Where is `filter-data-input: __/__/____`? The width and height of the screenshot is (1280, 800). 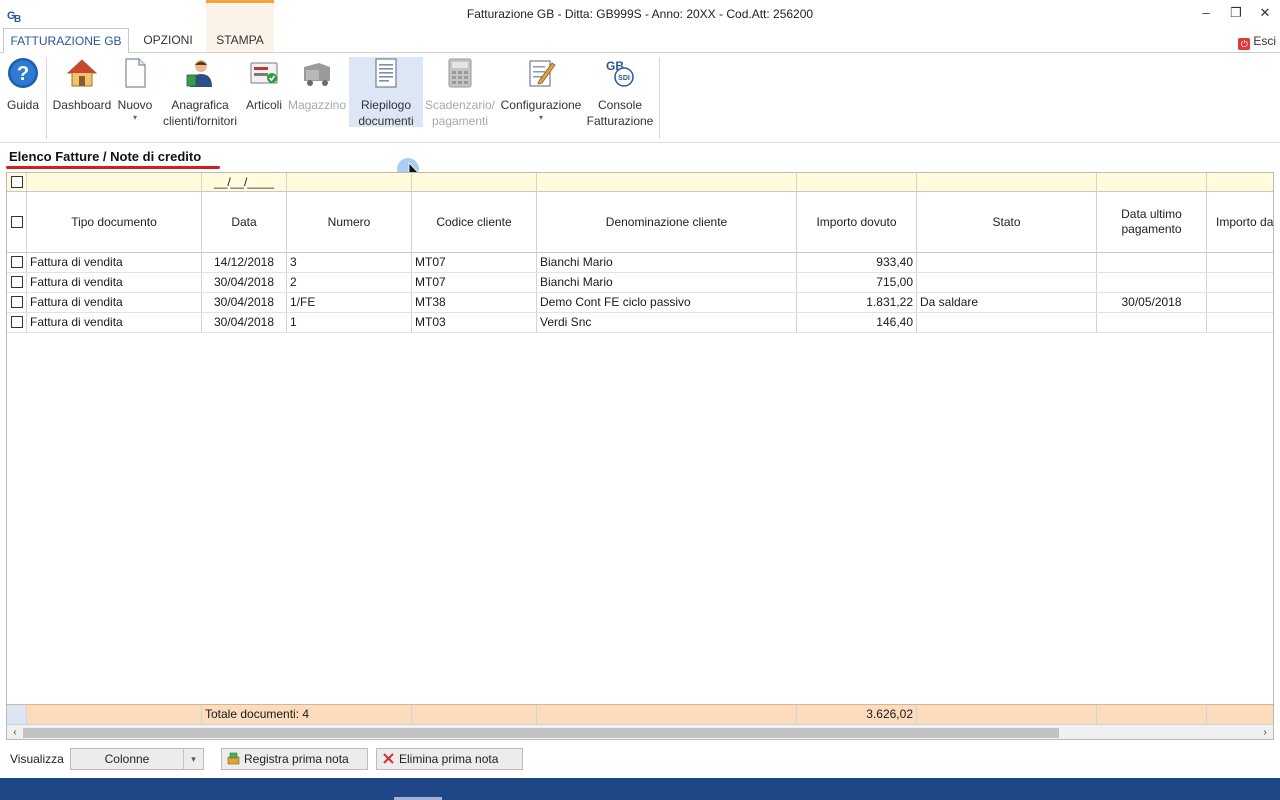
filter-data-input: __/__/____ is located at coordinates (244, 182).